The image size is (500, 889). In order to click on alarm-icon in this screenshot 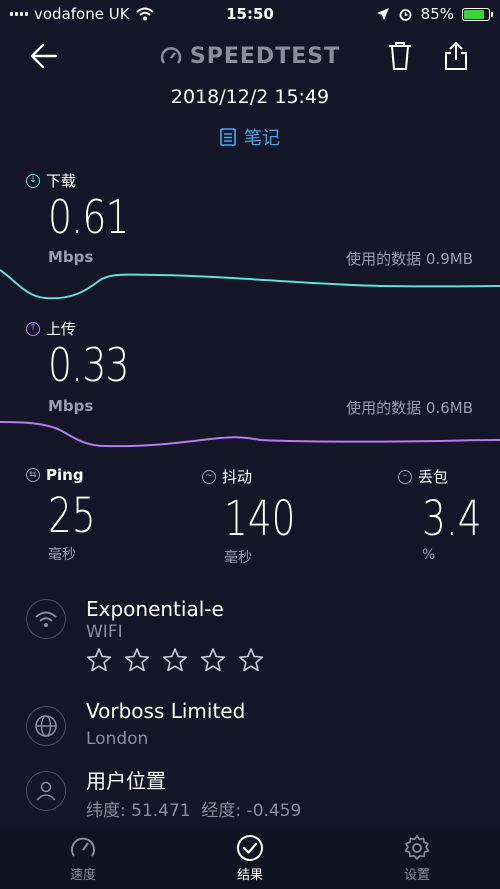, I will do `click(405, 14)`.